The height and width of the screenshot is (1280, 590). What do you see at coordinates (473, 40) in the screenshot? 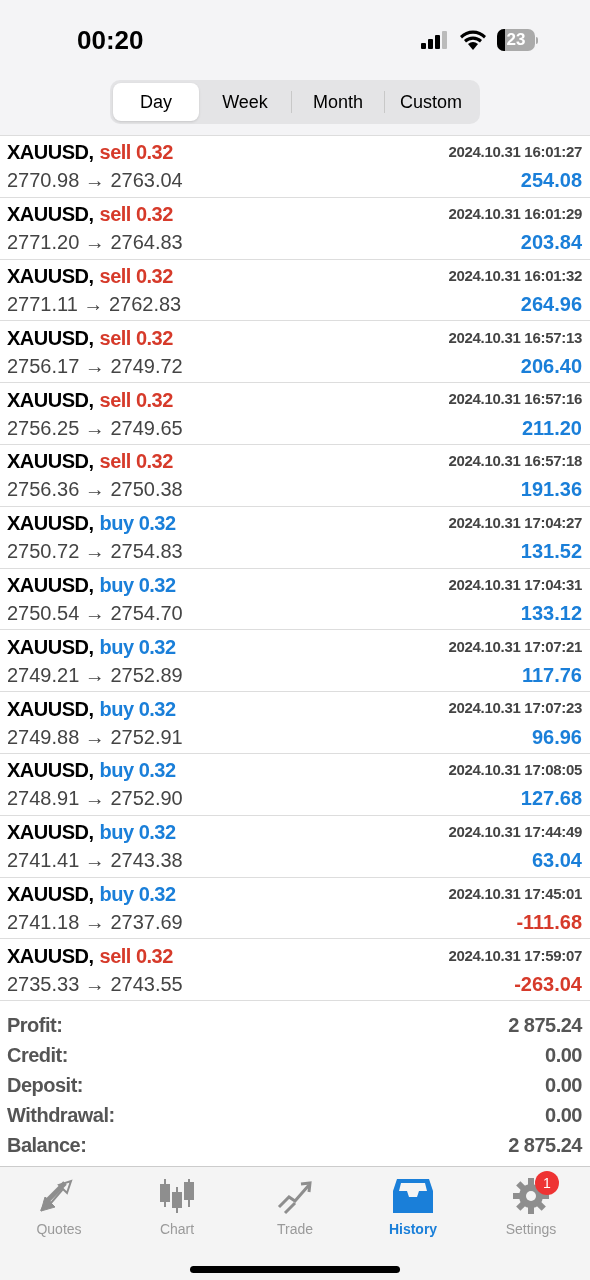
I see `wifi-icon` at bounding box center [473, 40].